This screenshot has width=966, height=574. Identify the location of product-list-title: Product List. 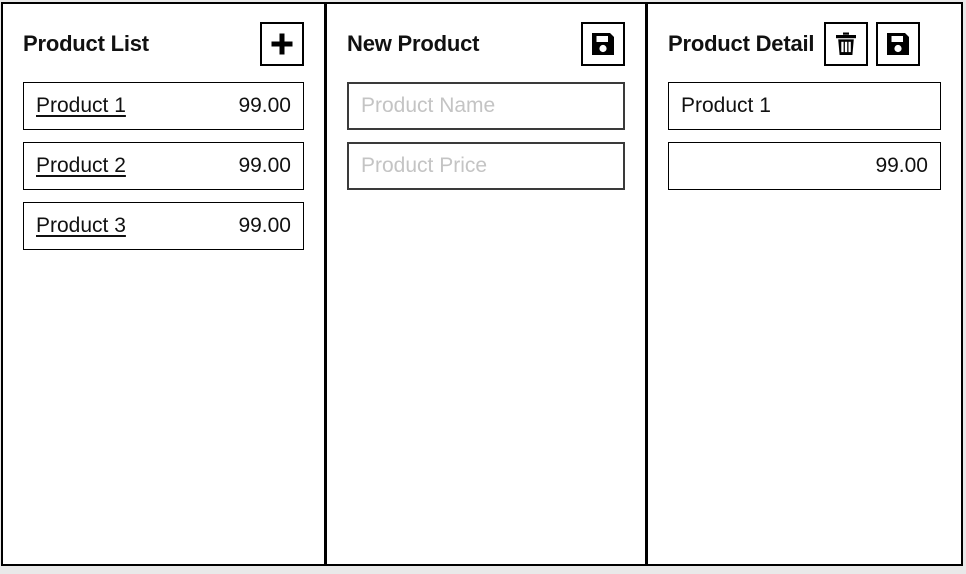
(86, 43).